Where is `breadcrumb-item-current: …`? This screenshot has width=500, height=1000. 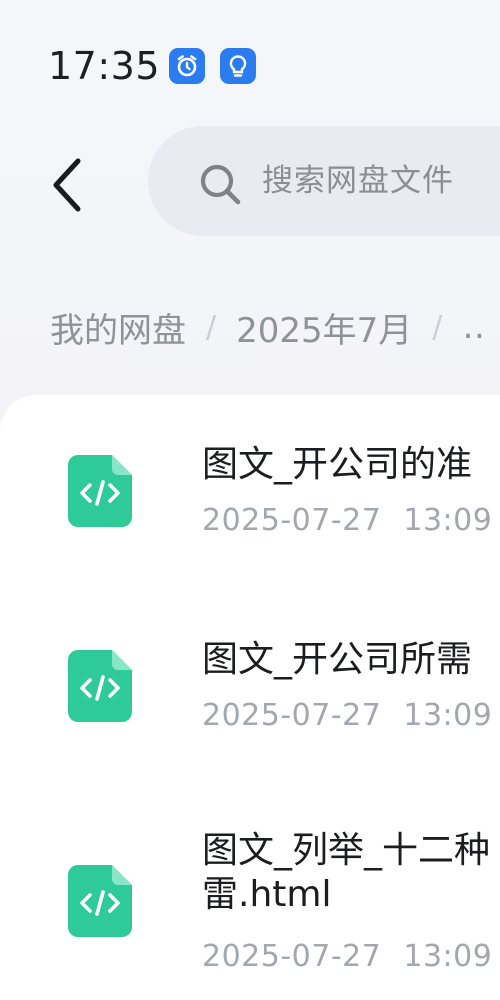 breadcrumb-item-current: … is located at coordinates (472, 327).